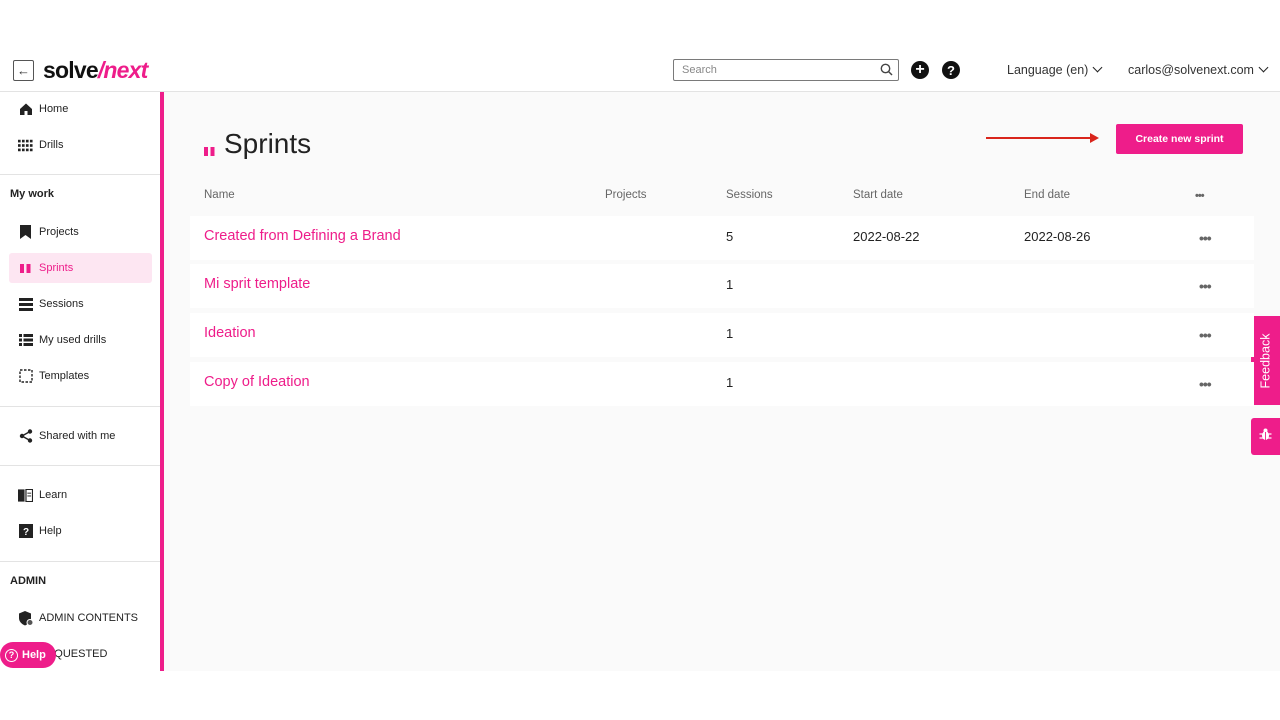  Describe the element at coordinates (23, 70) in the screenshot. I see `back-arrow-icon: ←` at that location.